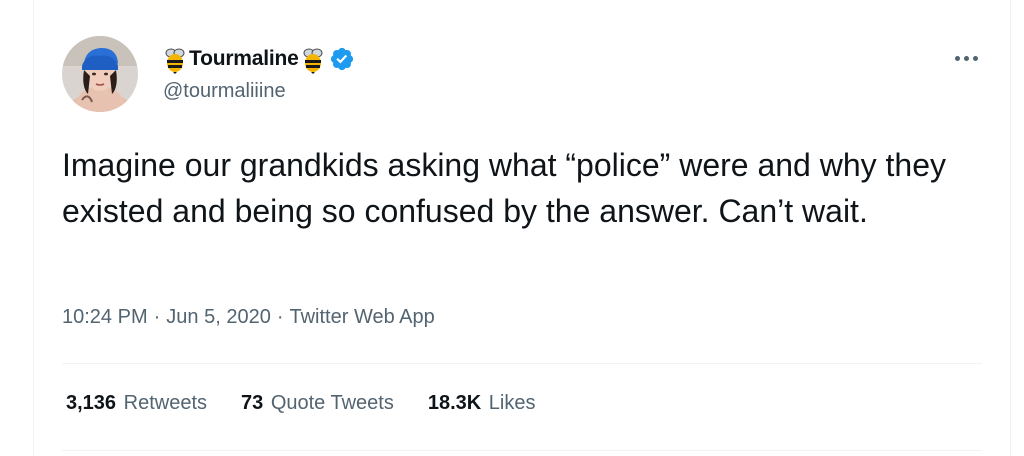  What do you see at coordinates (454, 403) in the screenshot?
I see `likes-count: 18.3K` at bounding box center [454, 403].